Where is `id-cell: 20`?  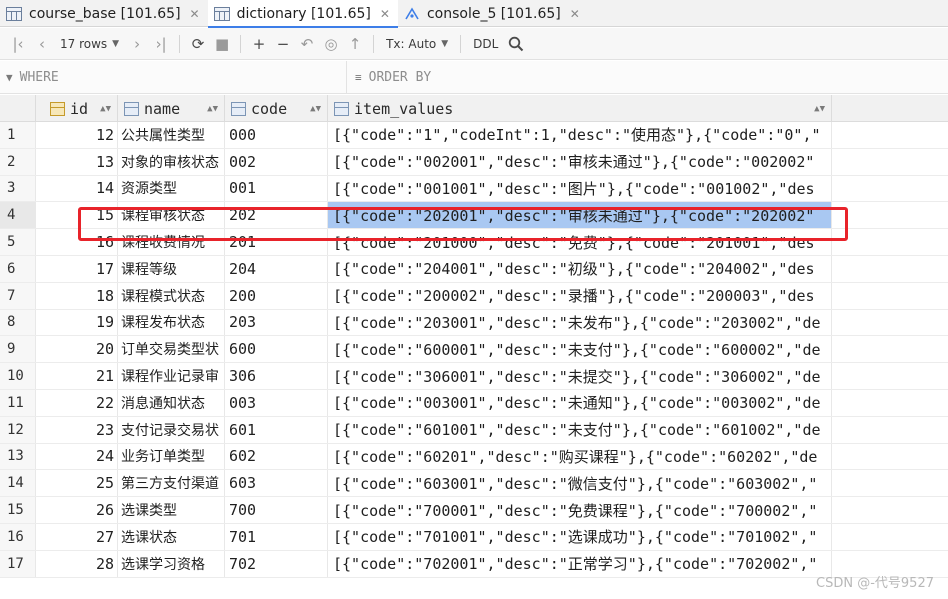 id-cell: 20 is located at coordinates (77, 349).